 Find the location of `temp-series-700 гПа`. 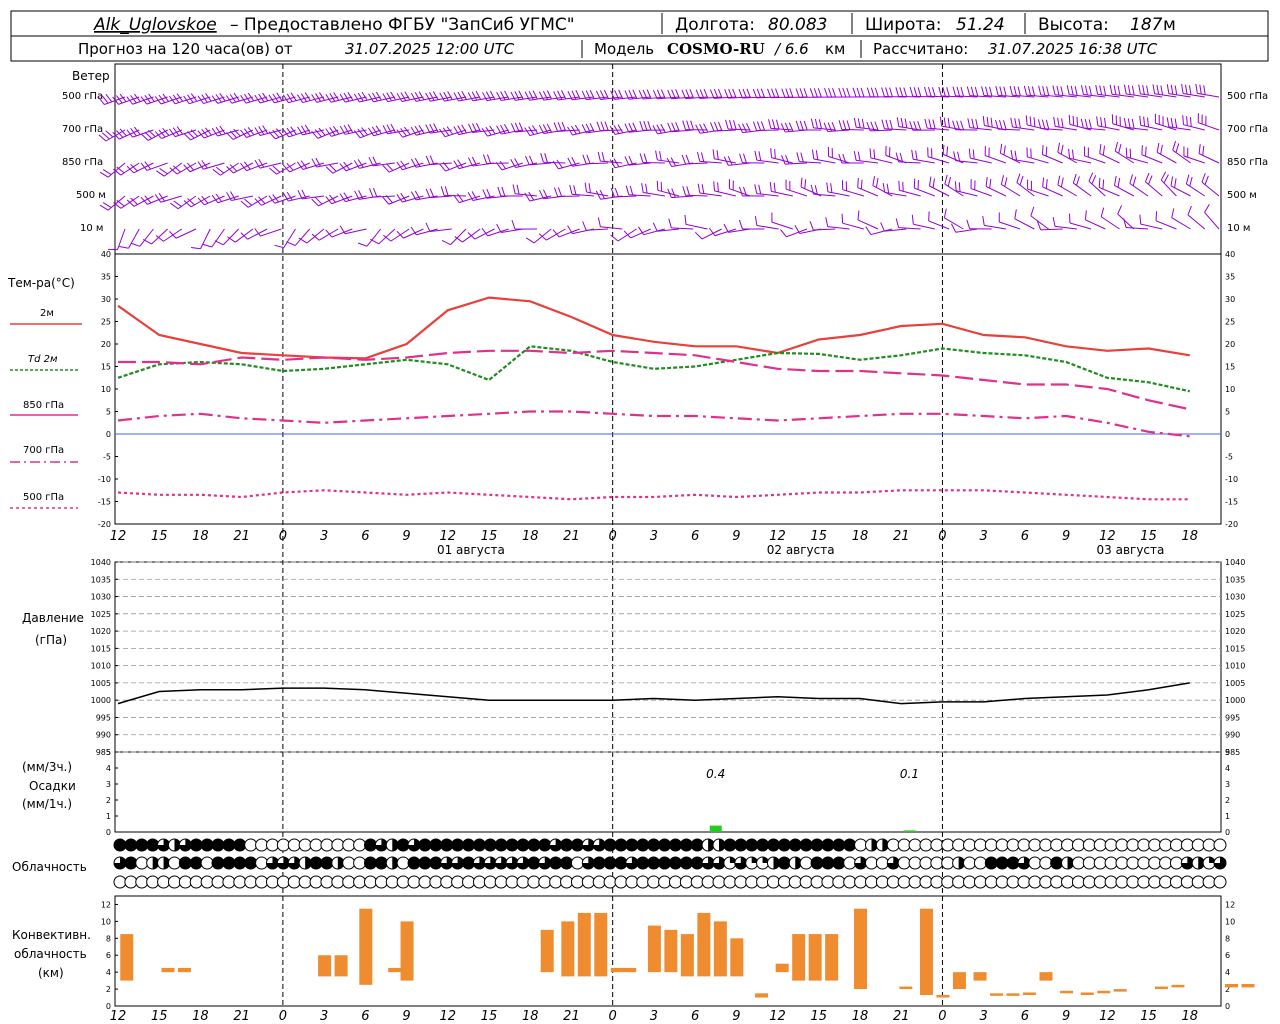

temp-series-700 гПа is located at coordinates (653, 424).